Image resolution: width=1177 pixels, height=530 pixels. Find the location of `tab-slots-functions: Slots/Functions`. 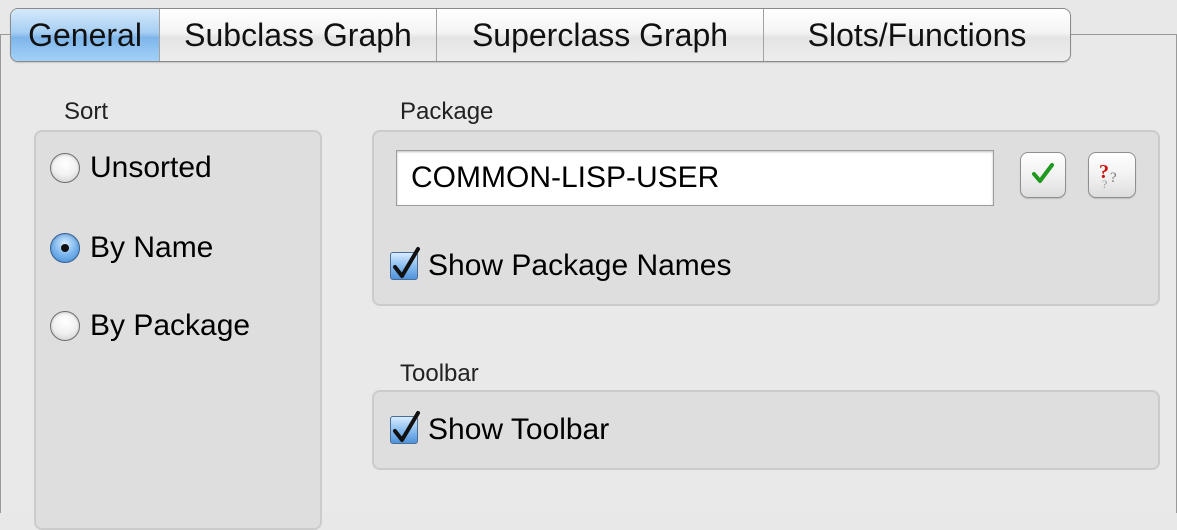

tab-slots-functions: Slots/Functions is located at coordinates (917, 35).